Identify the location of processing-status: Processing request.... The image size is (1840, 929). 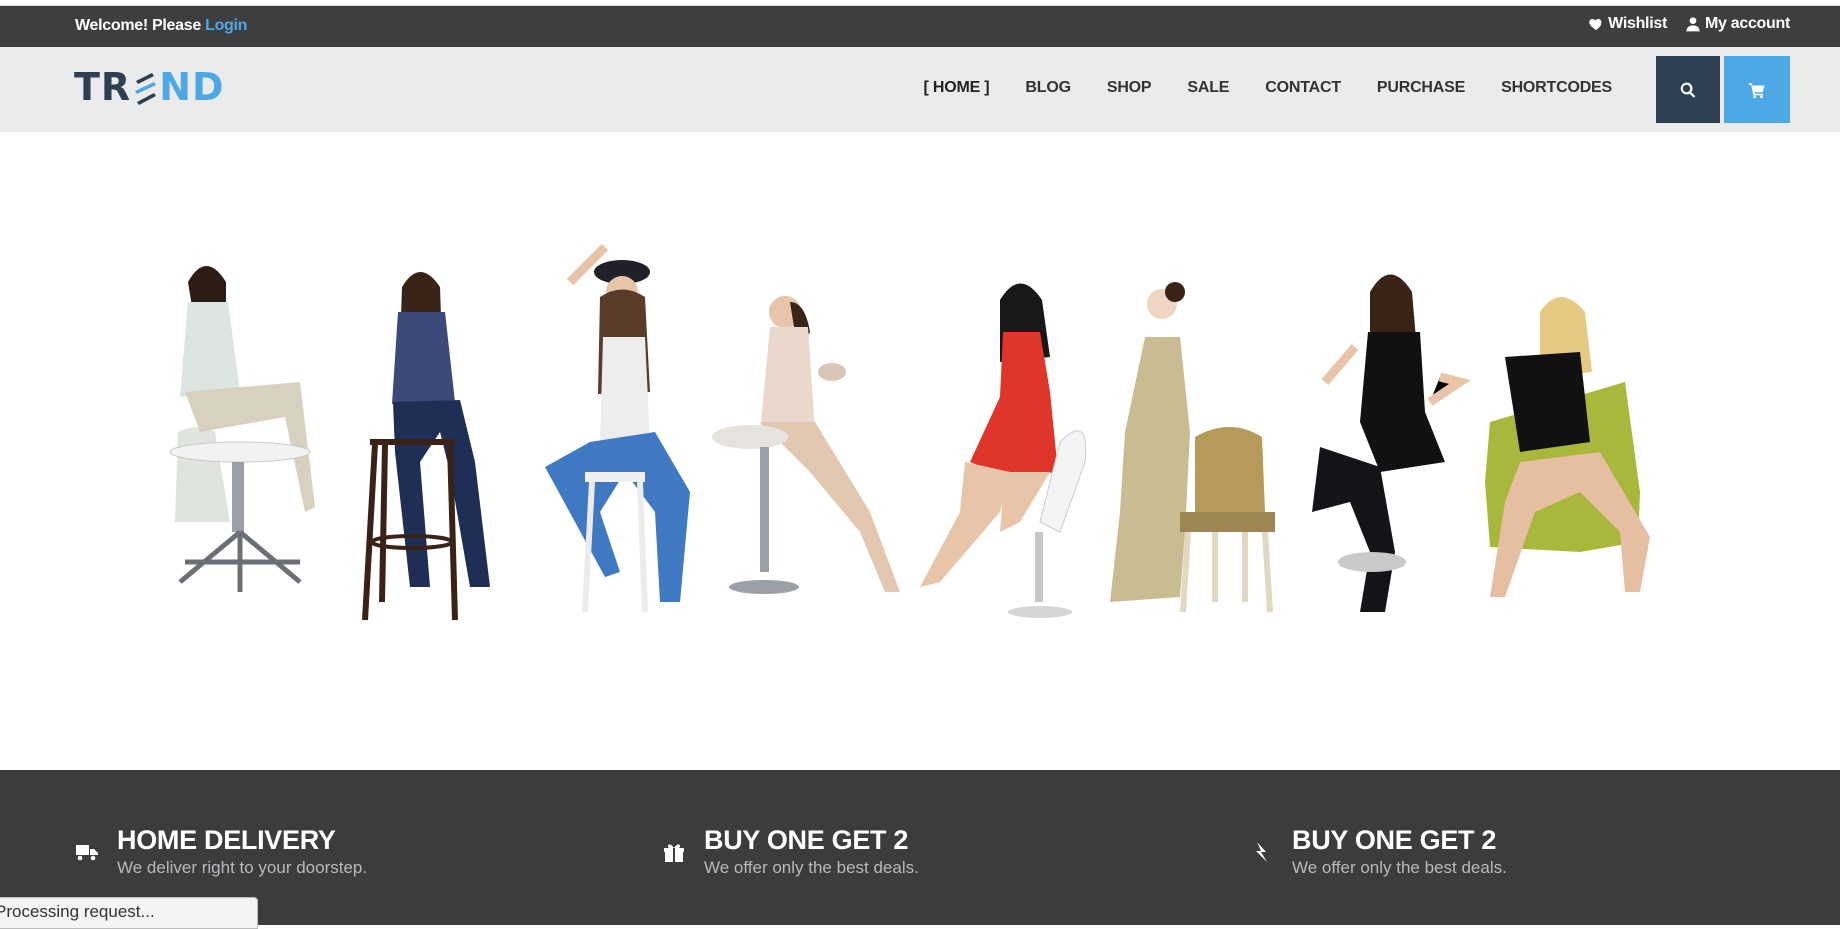
(129, 913).